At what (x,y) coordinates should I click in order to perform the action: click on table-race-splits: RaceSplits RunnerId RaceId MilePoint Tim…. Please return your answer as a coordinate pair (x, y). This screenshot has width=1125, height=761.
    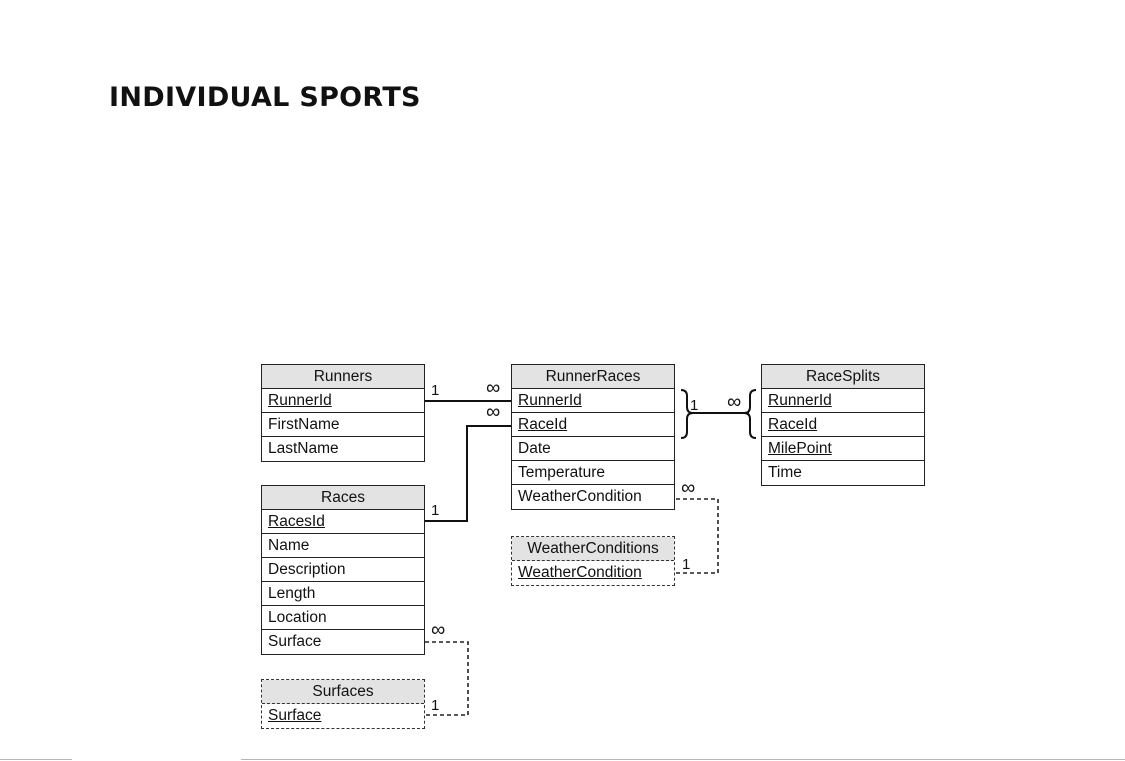
    Looking at the image, I should click on (843, 425).